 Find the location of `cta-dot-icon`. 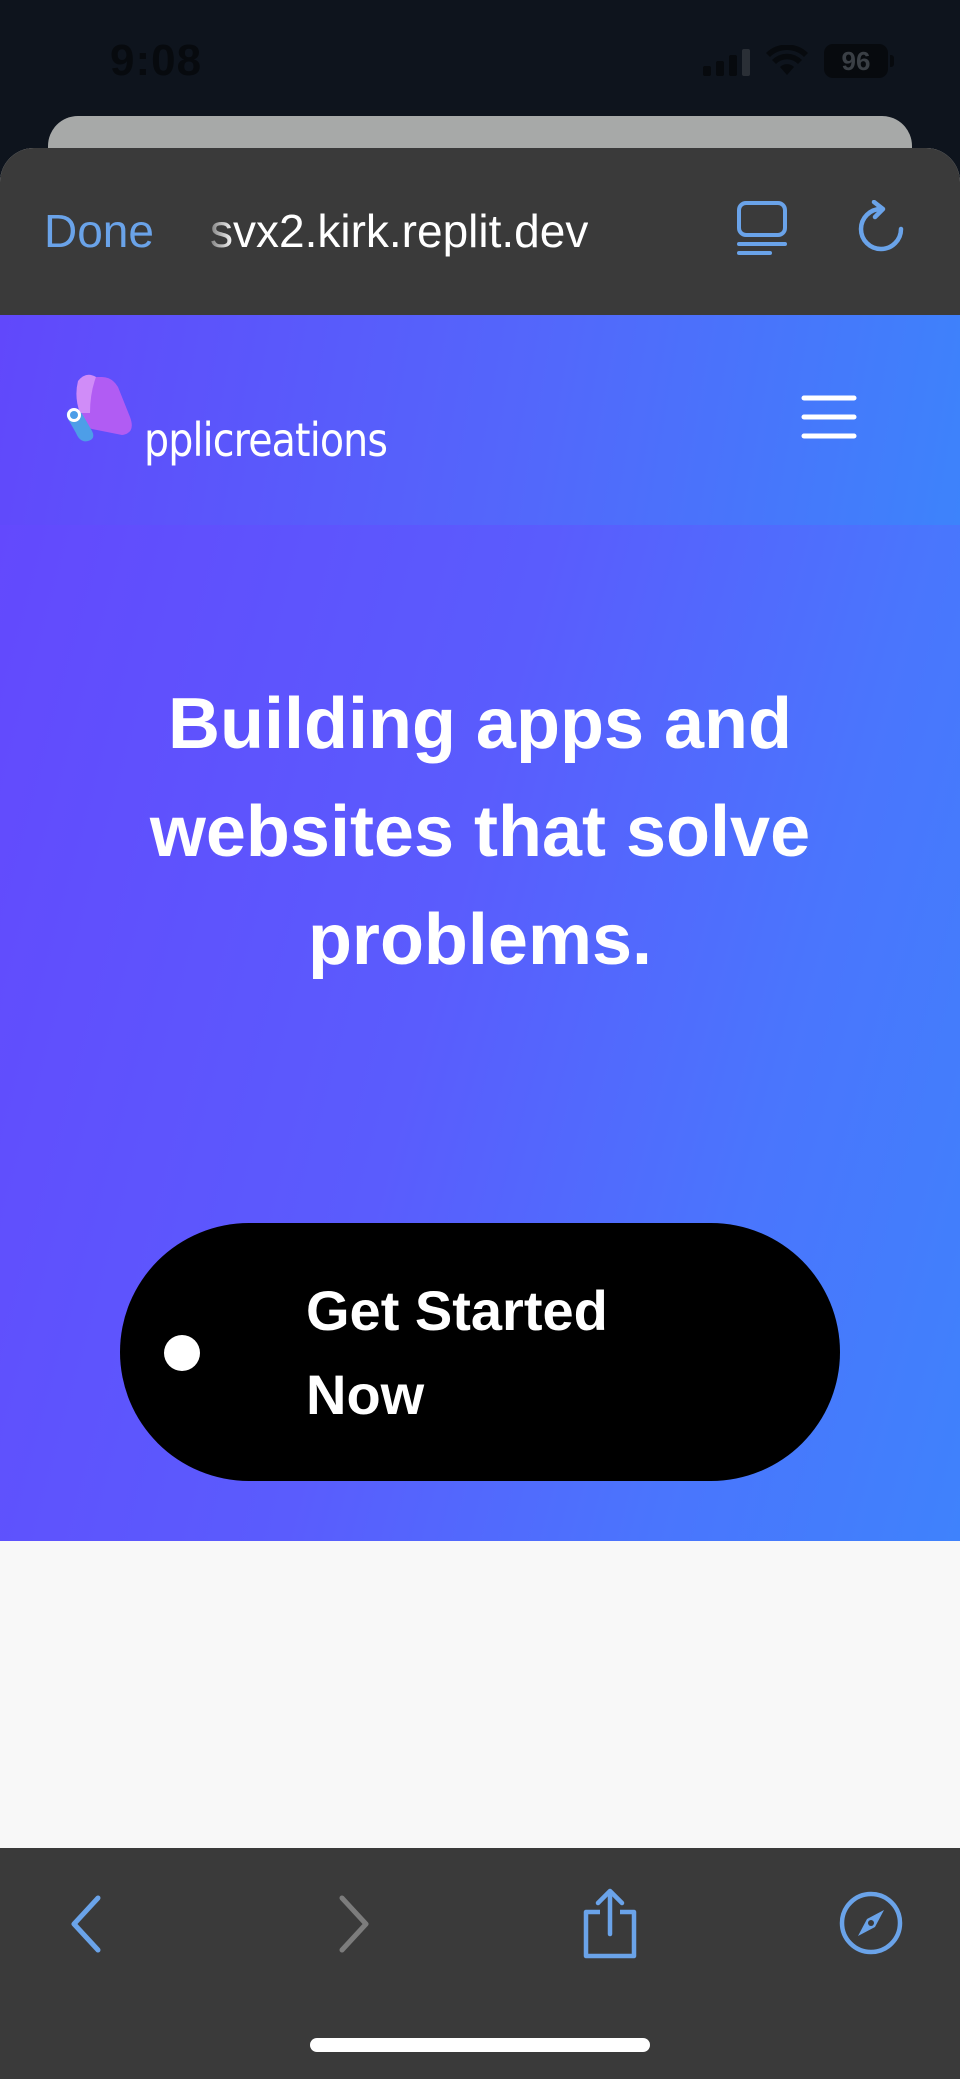

cta-dot-icon is located at coordinates (182, 1353).